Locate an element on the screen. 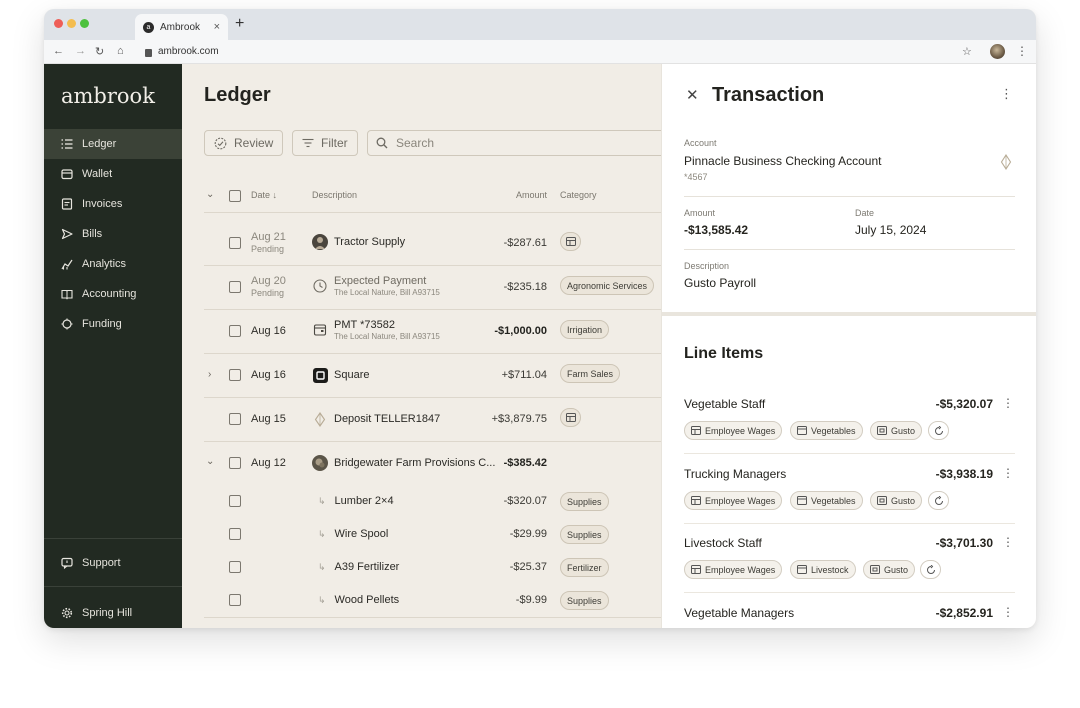  column-header-category: Category is located at coordinates (578, 195).